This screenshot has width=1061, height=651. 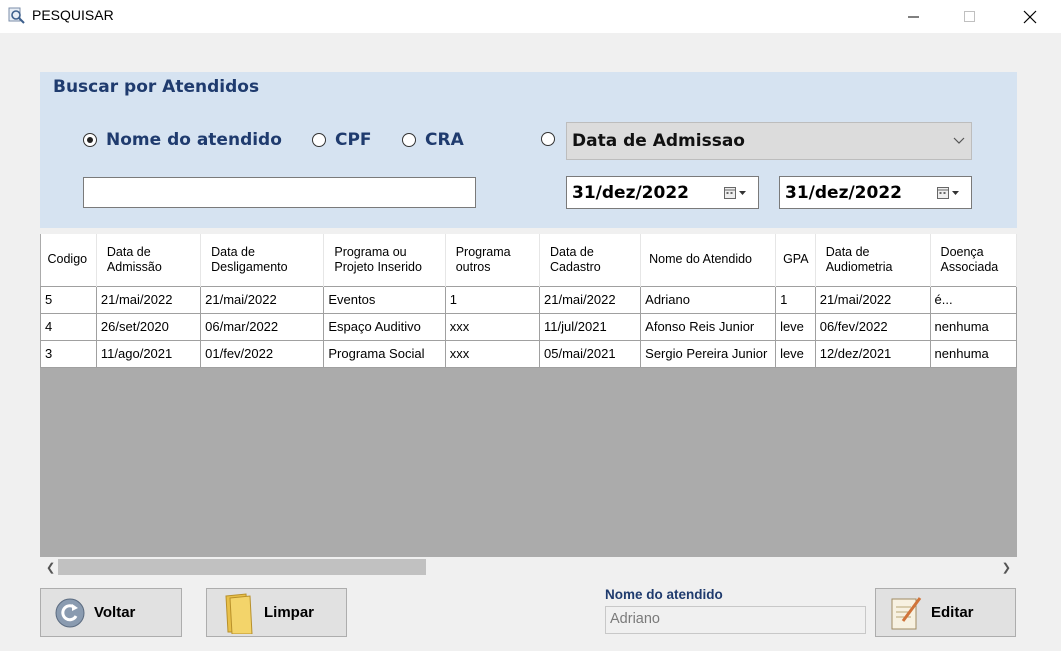 What do you see at coordinates (872, 326) in the screenshot?
I see `cell-audiometria: 06/fev/2022` at bounding box center [872, 326].